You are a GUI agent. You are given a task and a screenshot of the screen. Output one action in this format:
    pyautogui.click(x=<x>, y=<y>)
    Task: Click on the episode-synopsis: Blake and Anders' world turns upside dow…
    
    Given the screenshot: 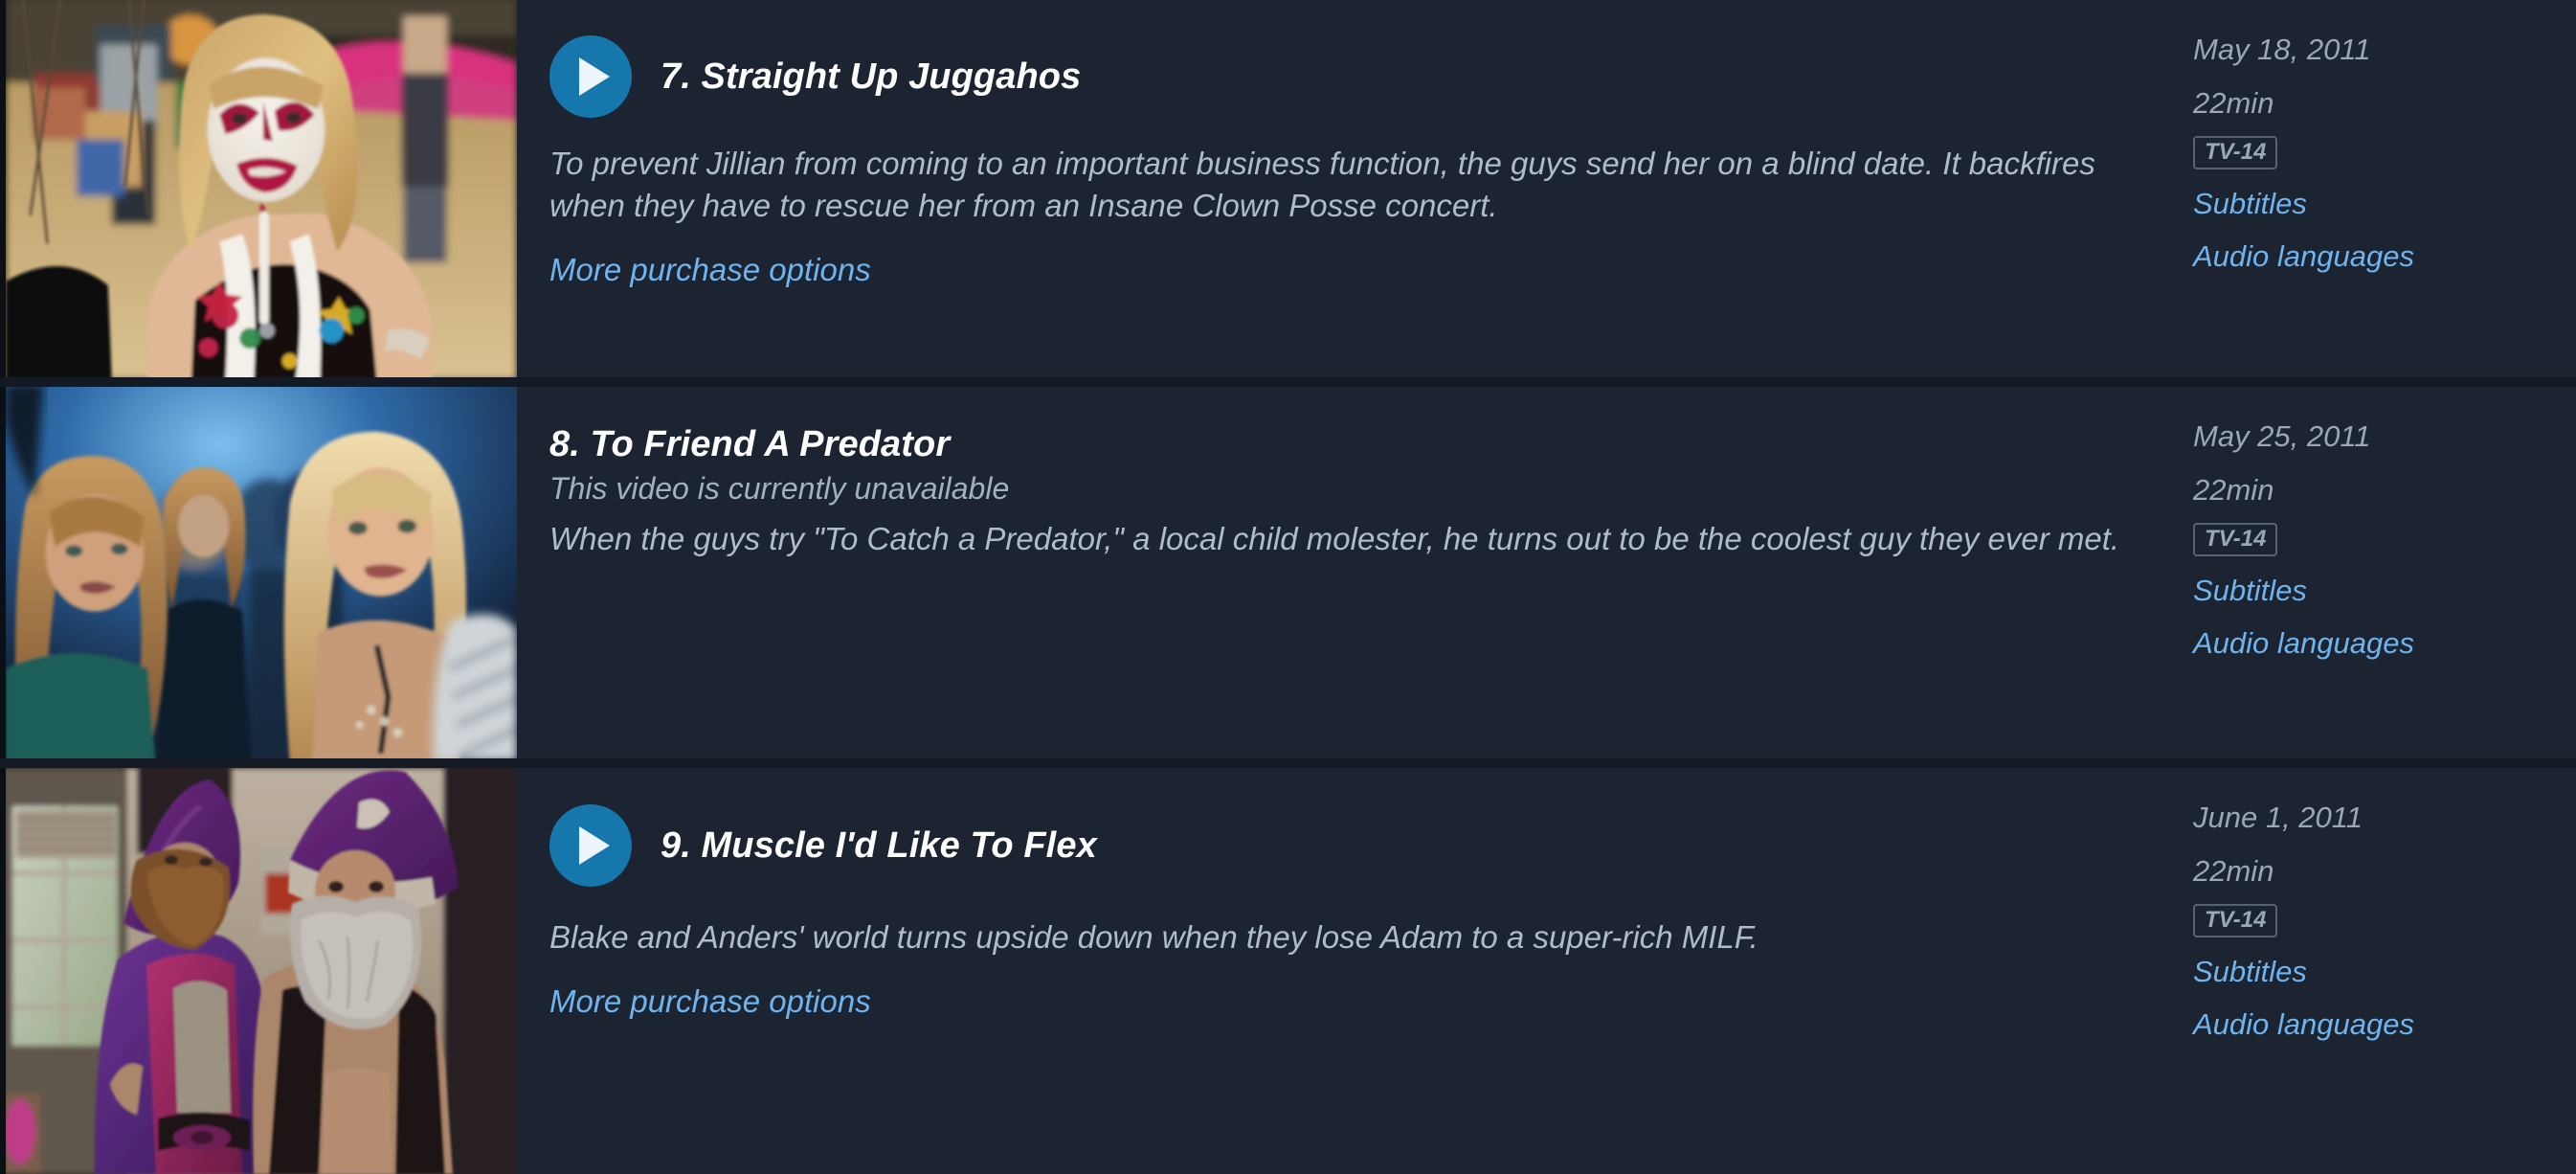 What is the action you would take?
    pyautogui.click(x=1153, y=937)
    